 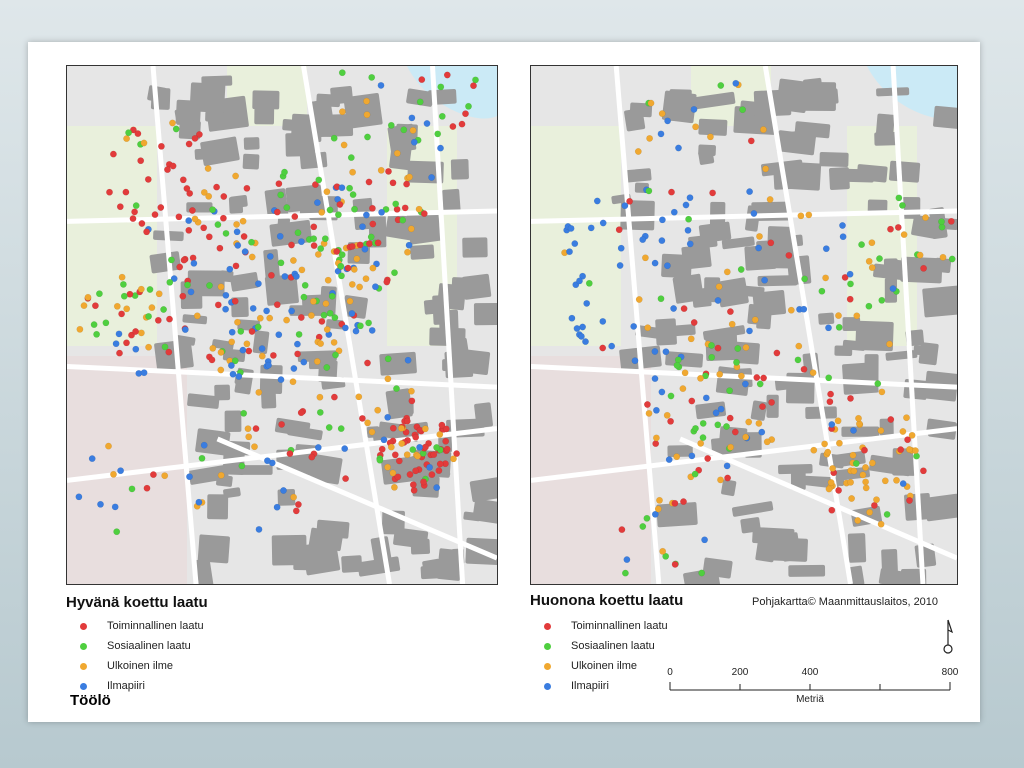 I want to click on basemap-credit: Pohjakartta© Maanmittauslaitos, 2010, so click(x=845, y=602).